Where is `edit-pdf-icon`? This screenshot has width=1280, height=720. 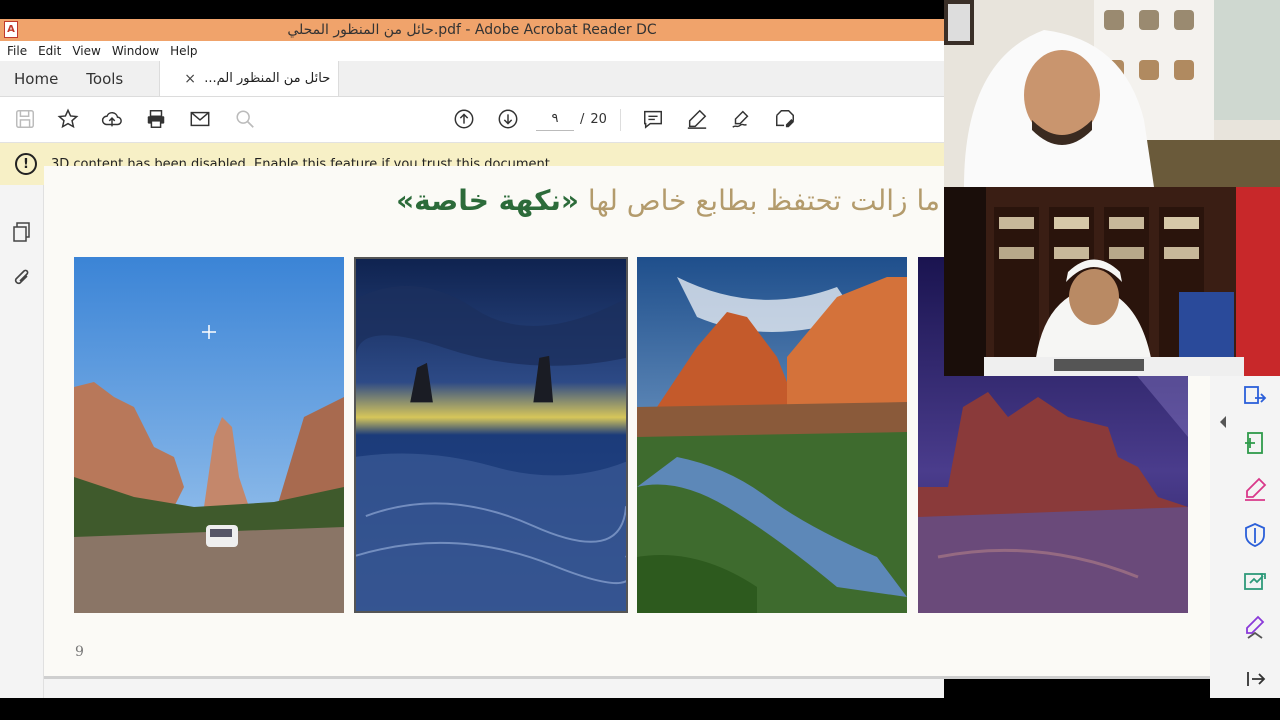 edit-pdf-icon is located at coordinates (785, 119).